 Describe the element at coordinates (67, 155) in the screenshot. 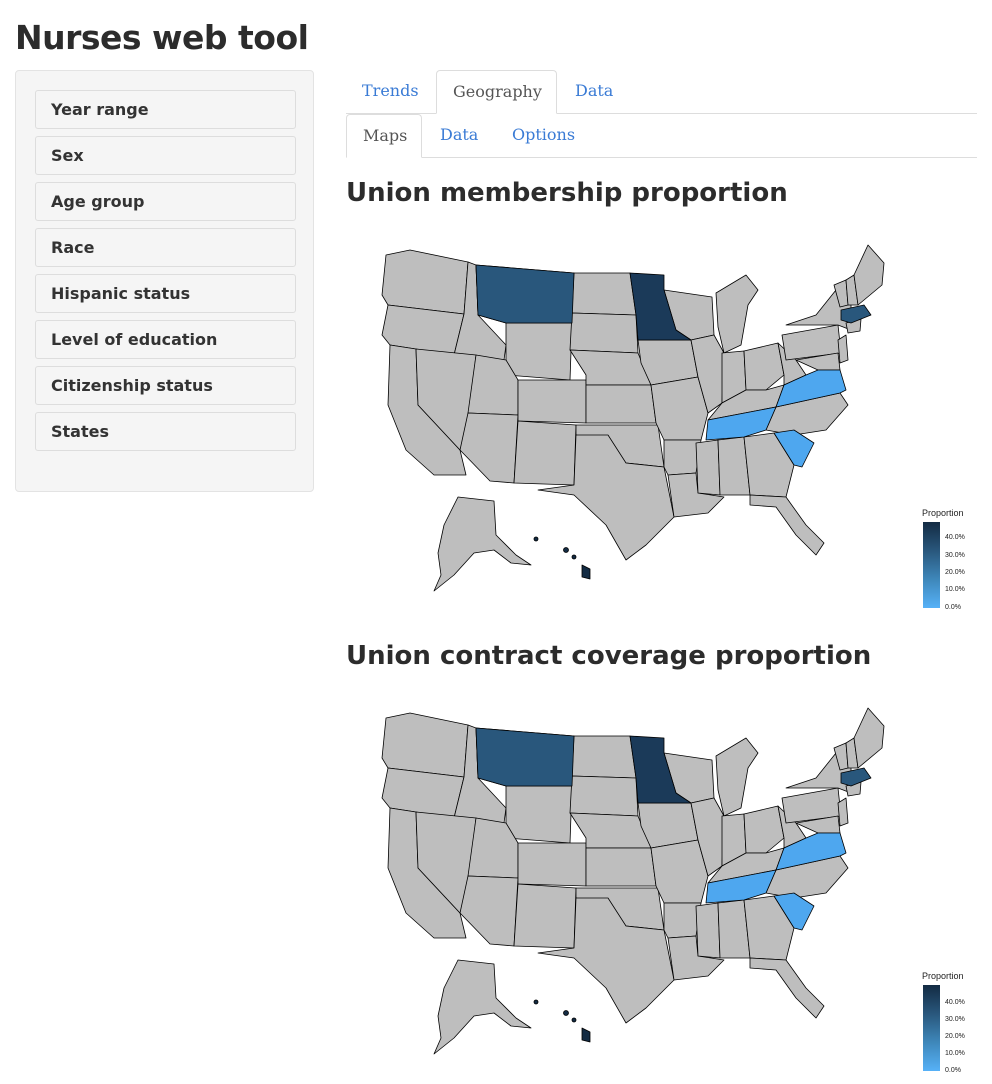

I see `filter-label: Sex` at that location.